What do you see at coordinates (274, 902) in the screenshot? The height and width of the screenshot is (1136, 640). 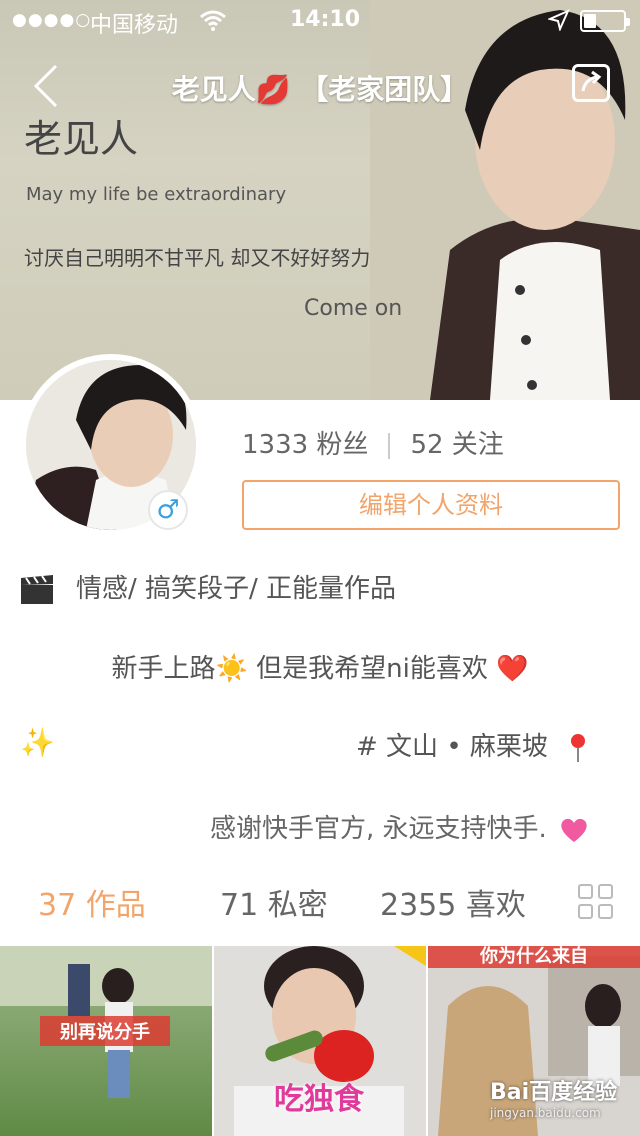 I see `tab-private: 71 私密` at bounding box center [274, 902].